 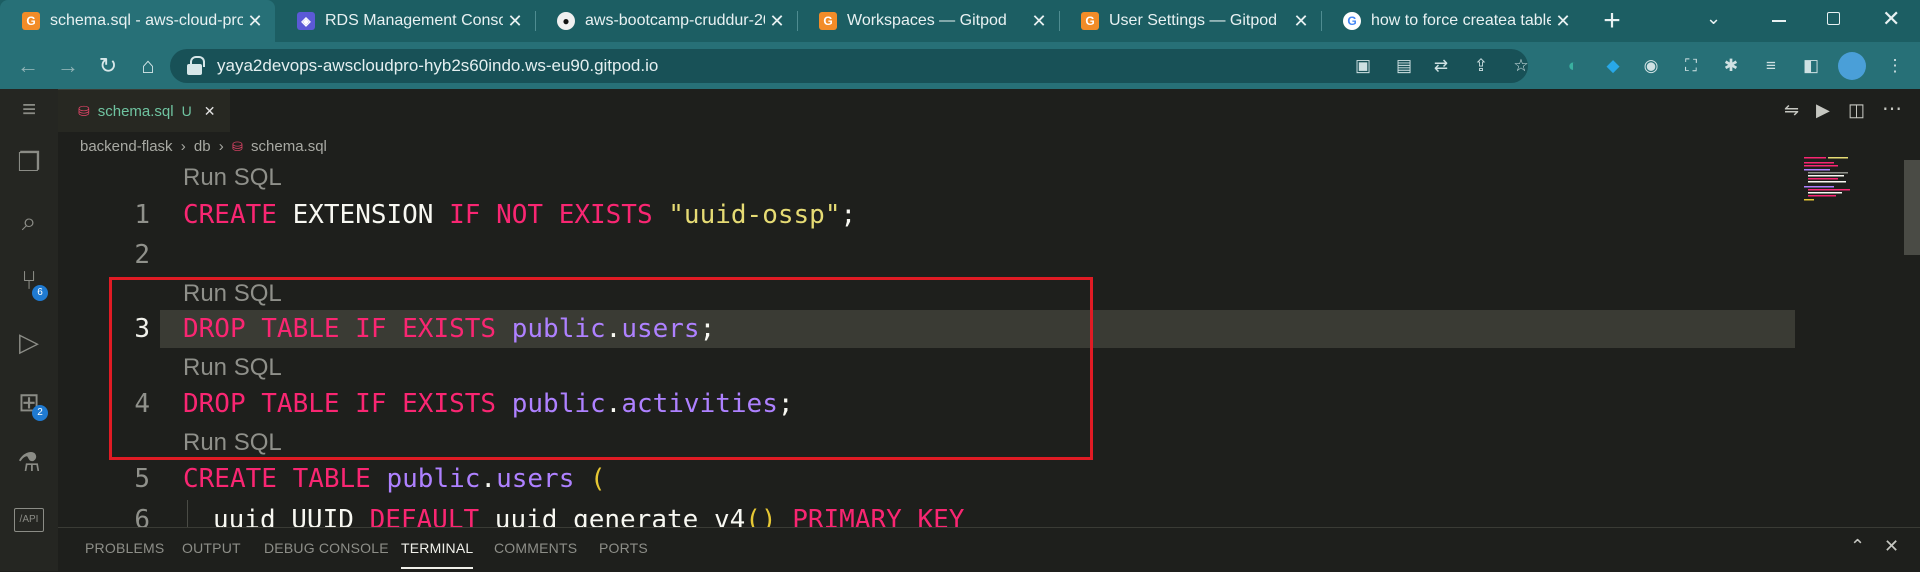 What do you see at coordinates (326, 548) in the screenshot?
I see `panel-tab-debug-console: DEBUG CONSOLE` at bounding box center [326, 548].